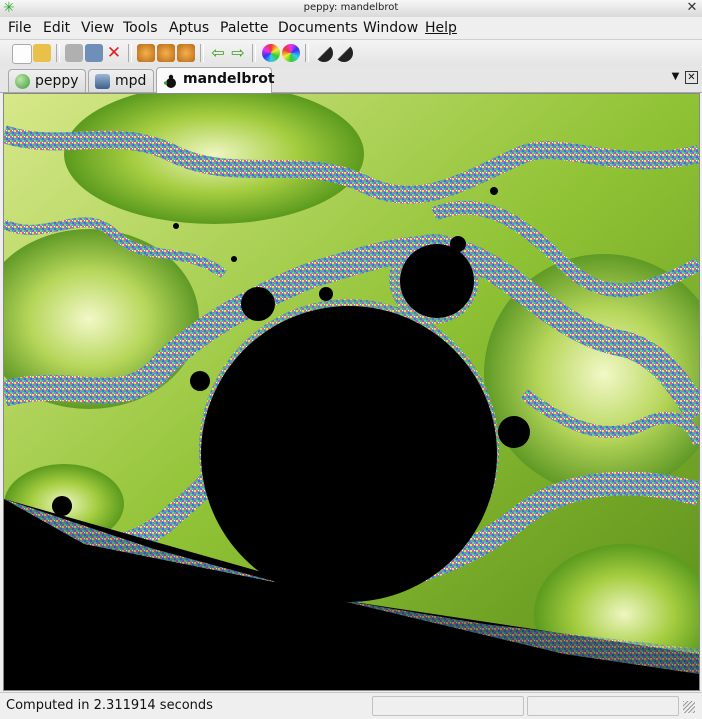 The width and height of the screenshot is (702, 719). I want to click on recompute-icon, so click(186, 53).